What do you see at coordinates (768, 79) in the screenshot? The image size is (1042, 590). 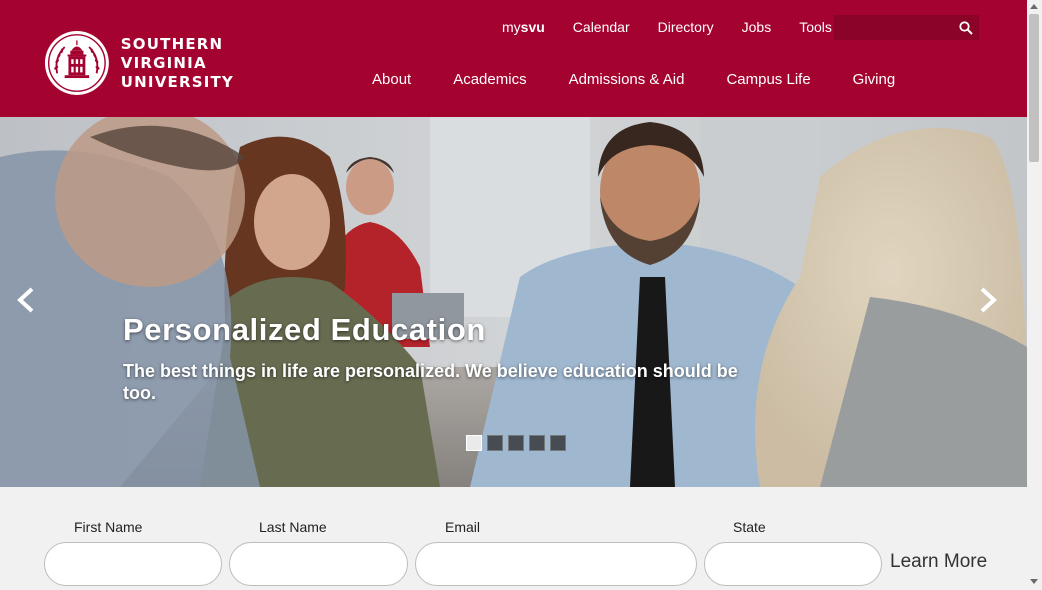 I see `main-nav-campus-life: Campus Life` at bounding box center [768, 79].